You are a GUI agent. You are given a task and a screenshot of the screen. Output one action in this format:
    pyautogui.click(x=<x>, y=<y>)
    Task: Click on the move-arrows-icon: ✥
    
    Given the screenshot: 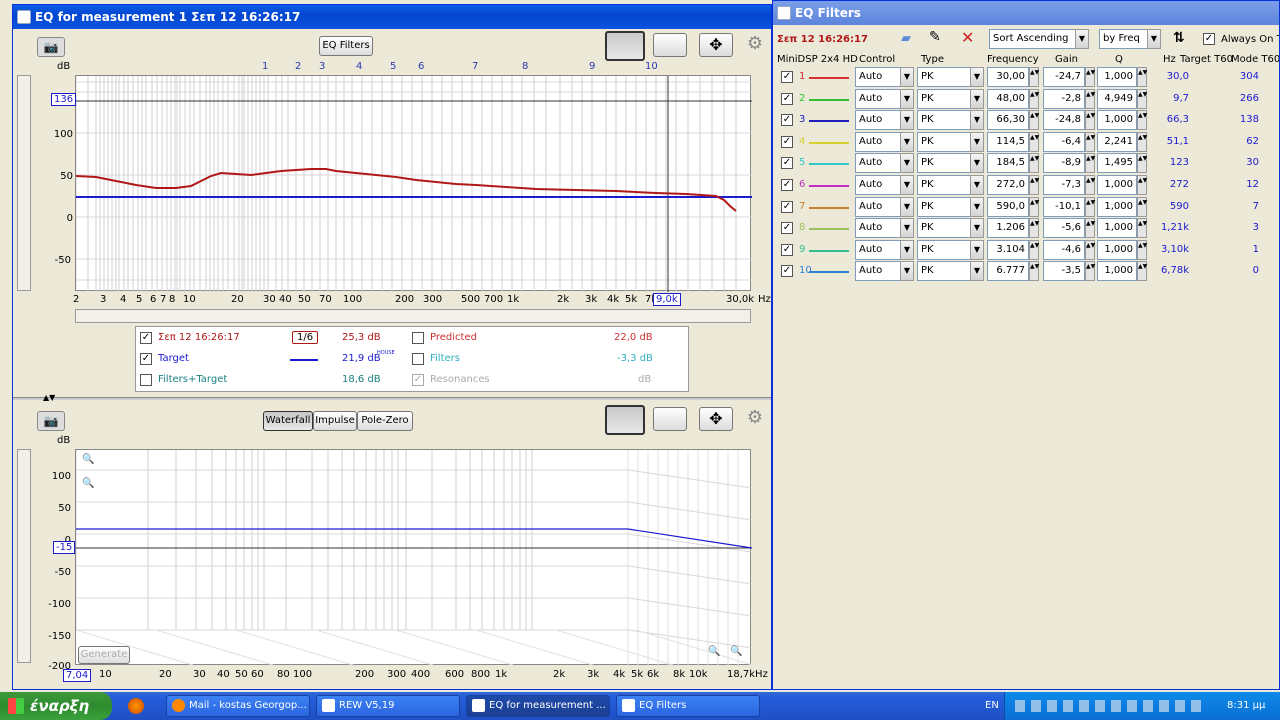 What is the action you would take?
    pyautogui.click(x=716, y=45)
    